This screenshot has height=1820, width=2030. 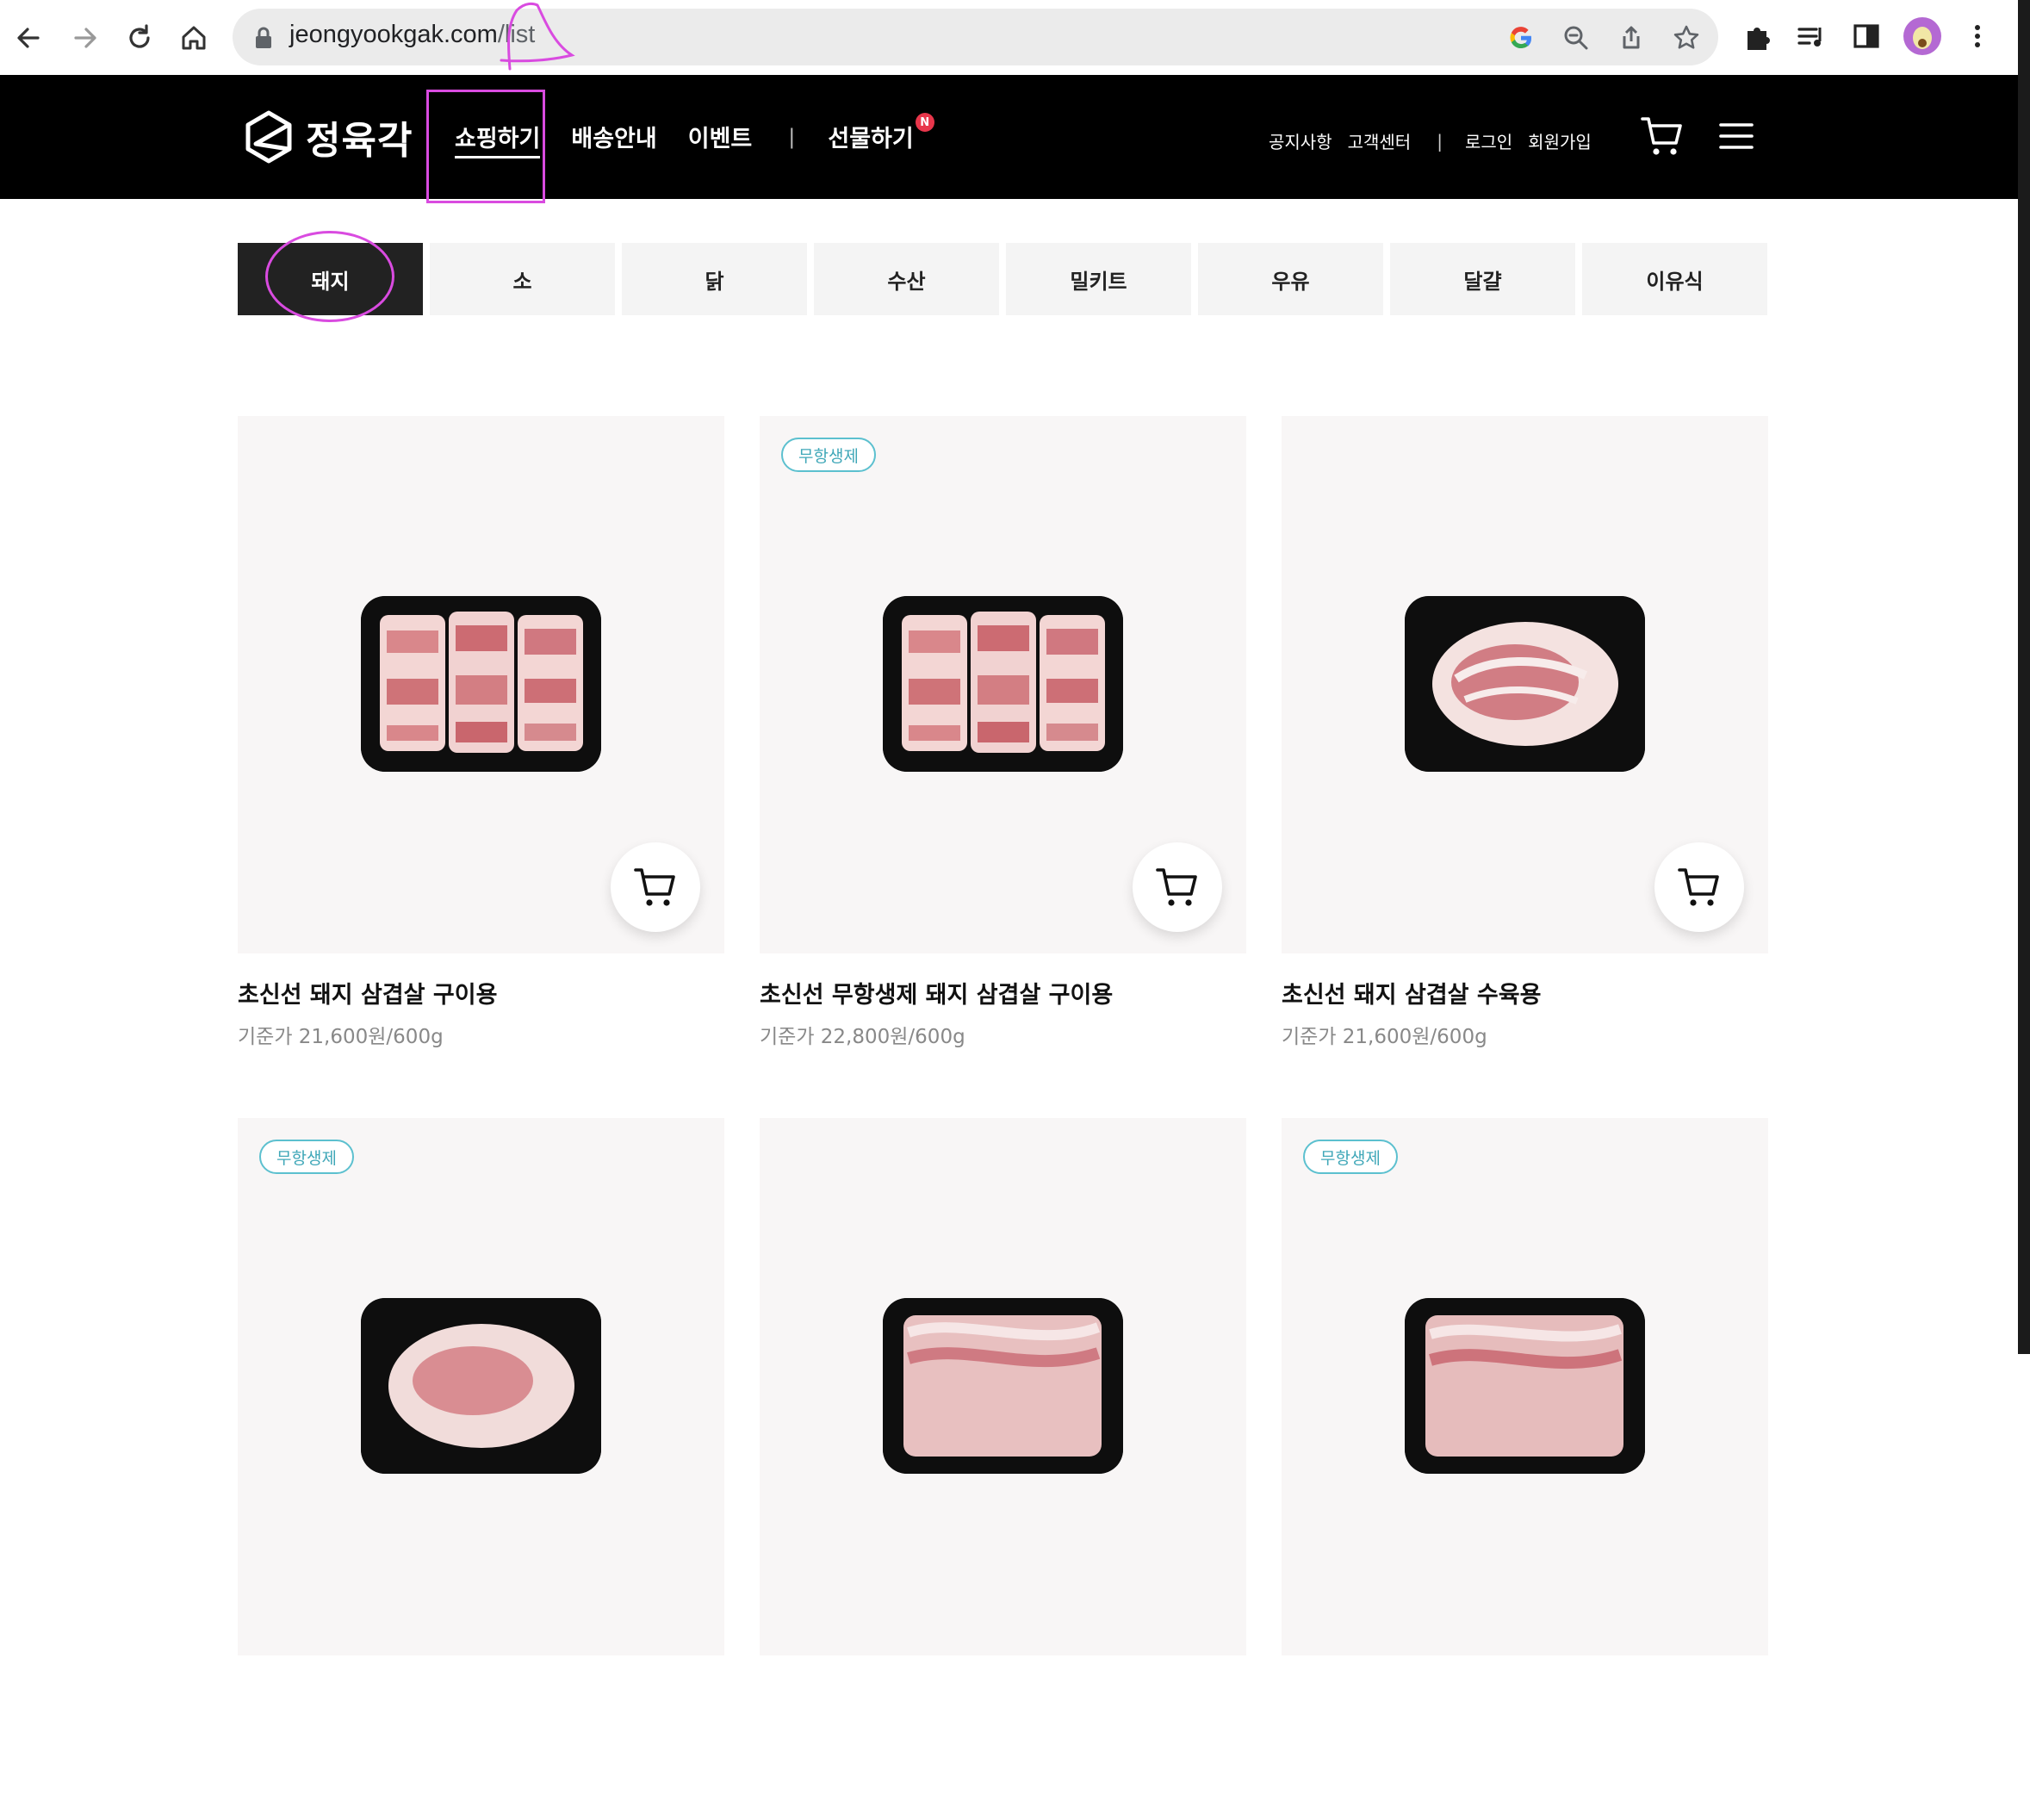 I want to click on login-link: 로그인, so click(x=1488, y=140).